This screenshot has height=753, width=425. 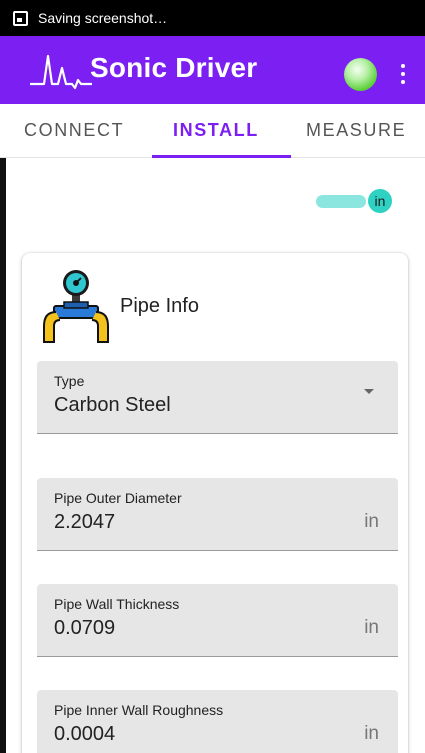 I want to click on dropdown-arrow-icon, so click(x=369, y=391).